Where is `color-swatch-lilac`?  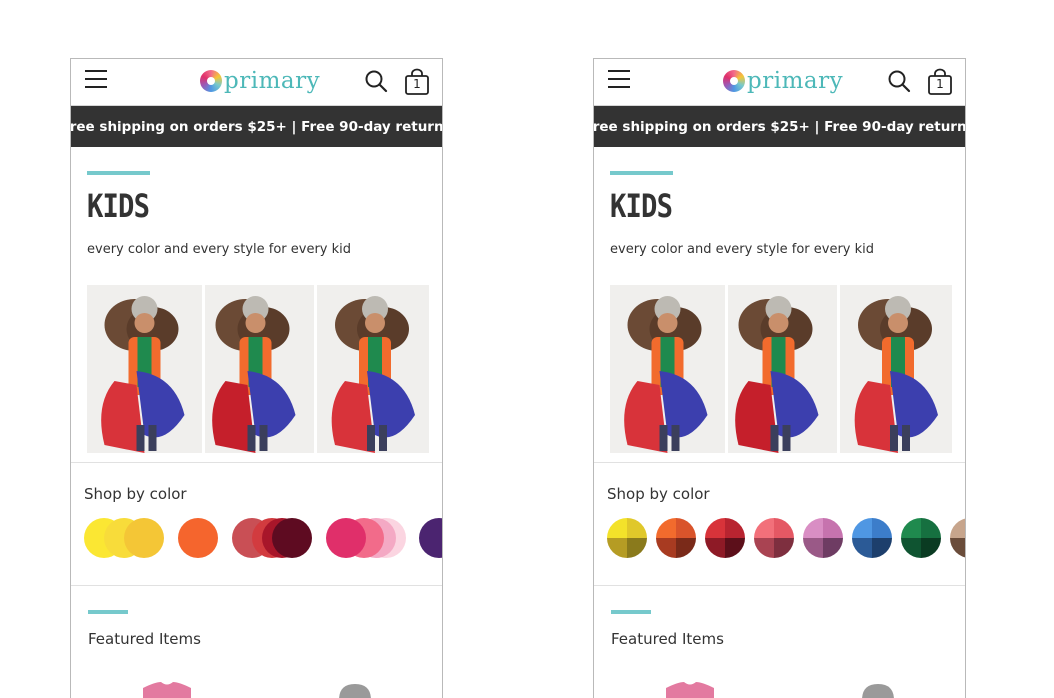 color-swatch-lilac is located at coordinates (823, 538).